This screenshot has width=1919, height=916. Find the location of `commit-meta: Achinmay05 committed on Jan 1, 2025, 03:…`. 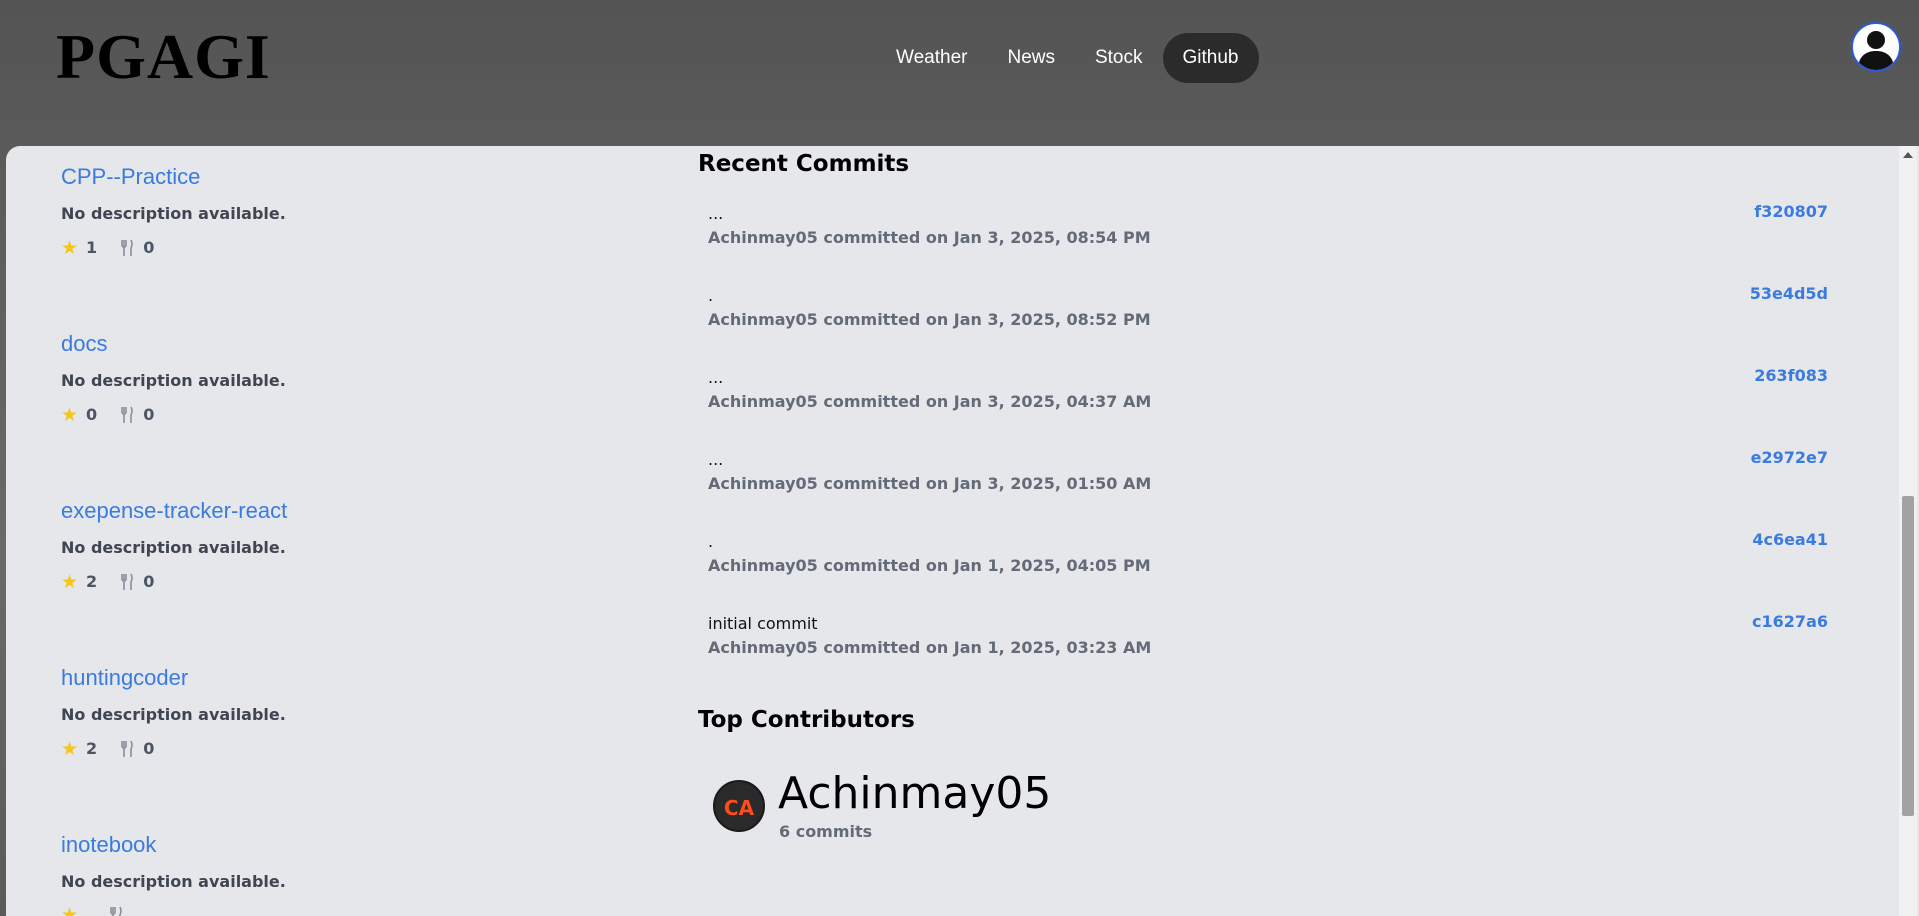

commit-meta: Achinmay05 committed on Jan 1, 2025, 03:… is located at coordinates (930, 647).